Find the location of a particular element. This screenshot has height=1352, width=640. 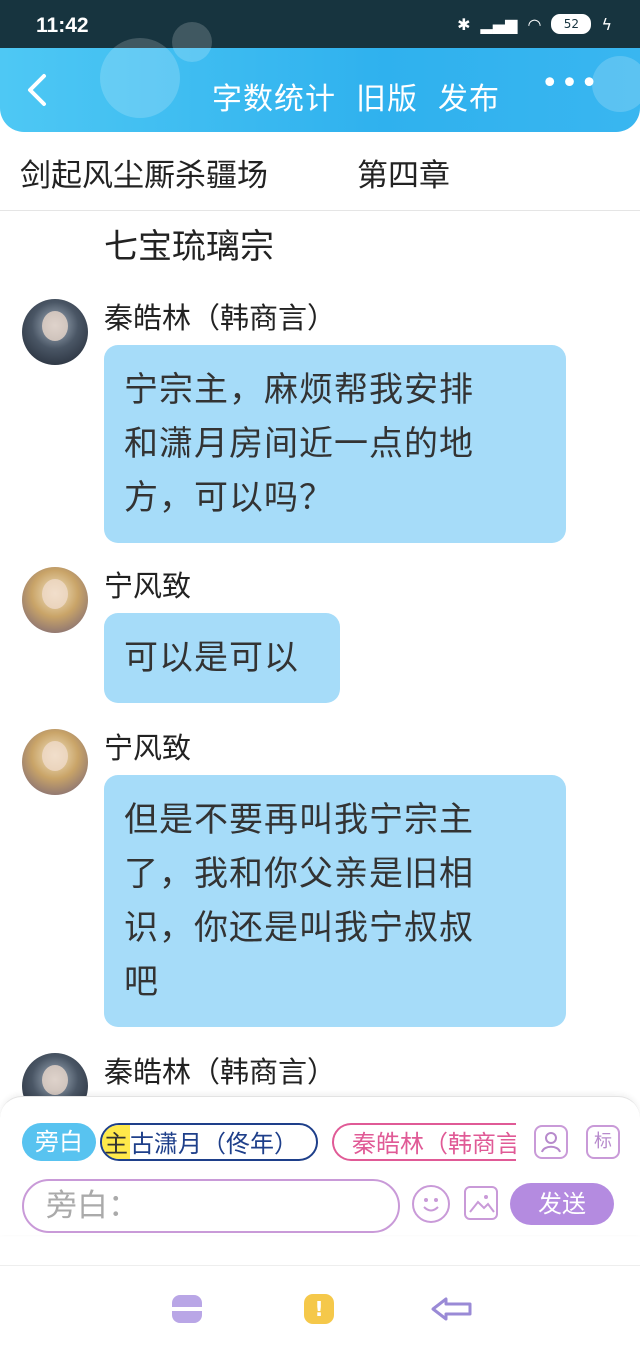

header-actions: 字数统计 旧版 发布 is located at coordinates (356, 96).